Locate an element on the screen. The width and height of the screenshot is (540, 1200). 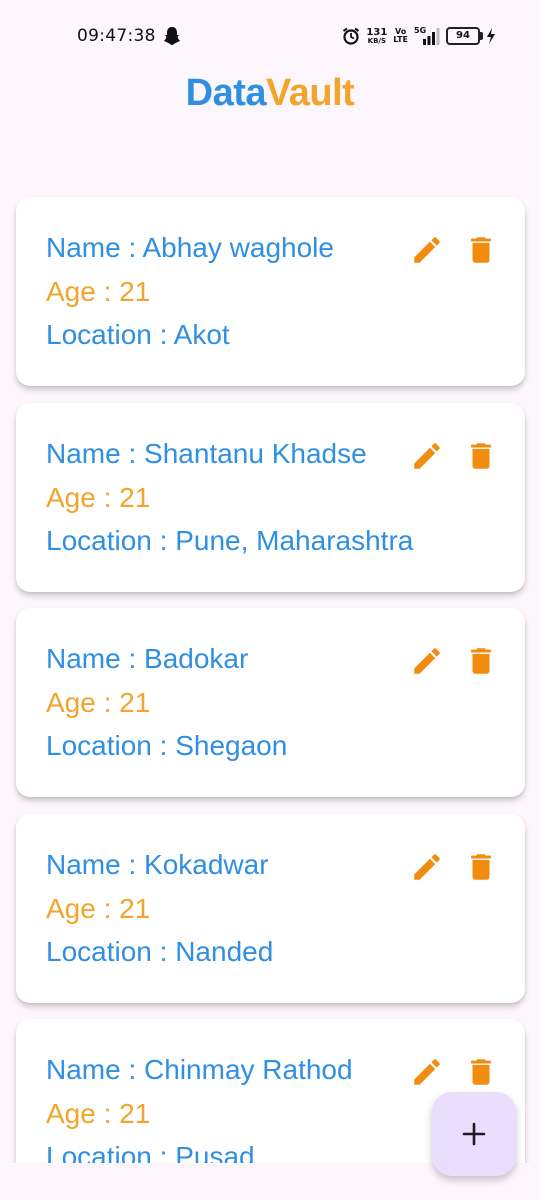
volte-badge: Vo LTE is located at coordinates (400, 36).